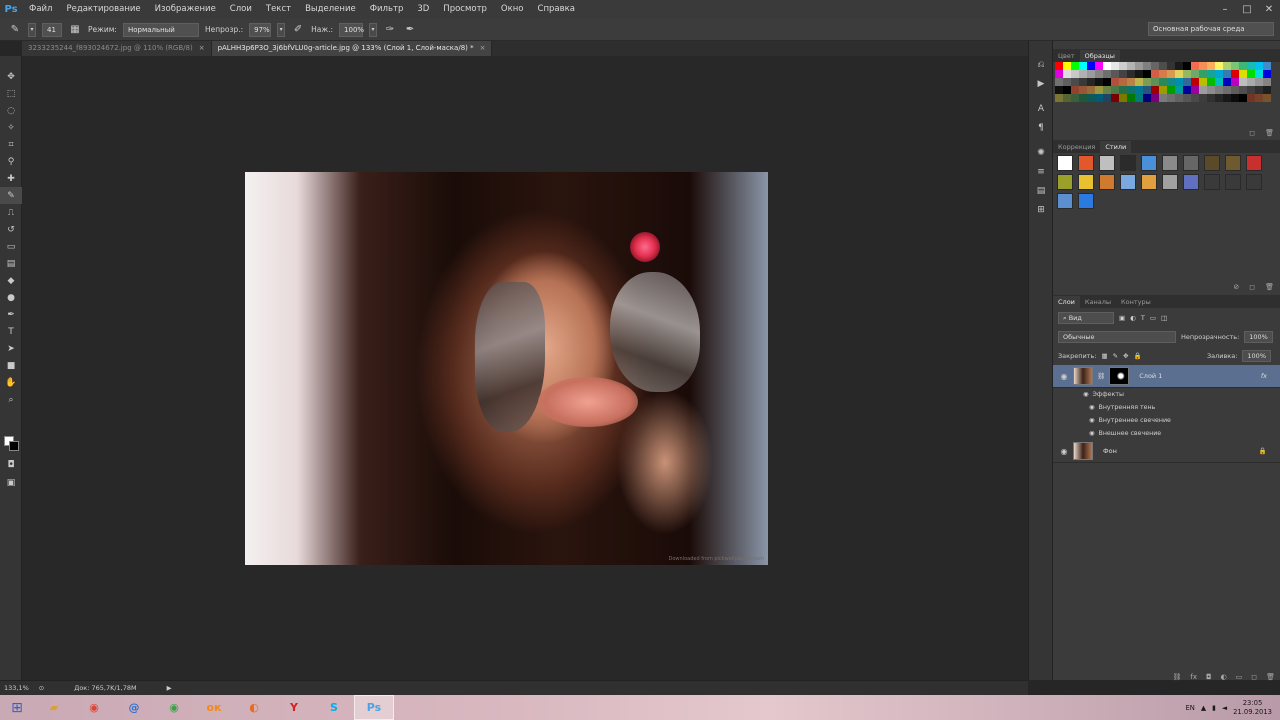 The height and width of the screenshot is (720, 1280). Describe the element at coordinates (1138, 356) in the screenshot. I see `lock-all-icon: 🔒` at that location.